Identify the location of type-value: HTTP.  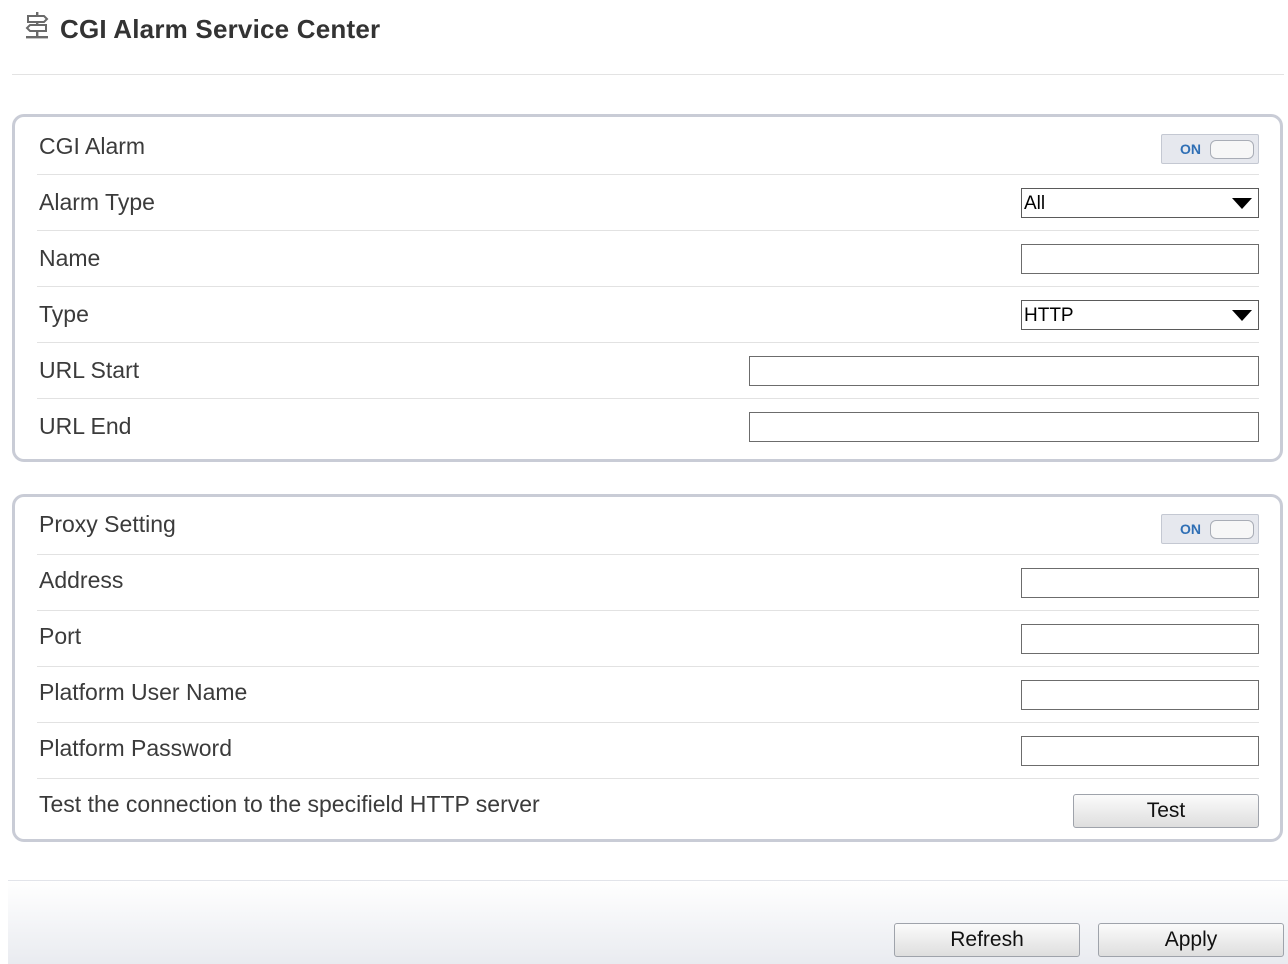
(1049, 315).